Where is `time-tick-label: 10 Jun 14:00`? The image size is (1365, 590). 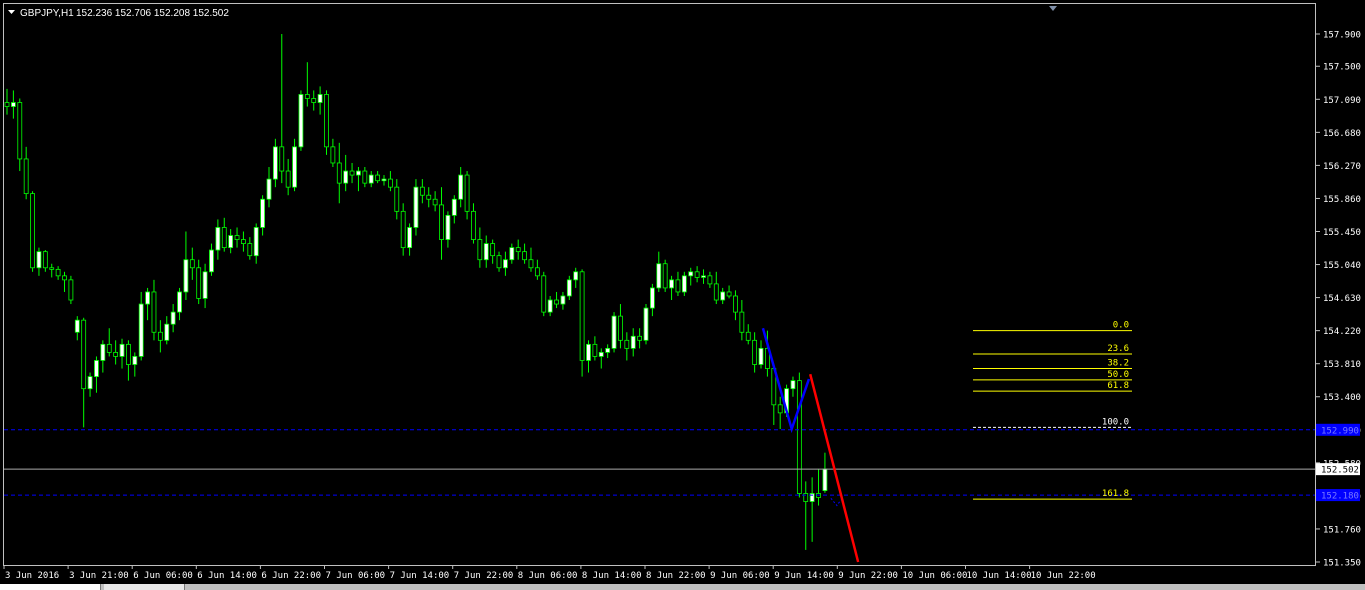 time-tick-label: 10 Jun 14:00 is located at coordinates (999, 576).